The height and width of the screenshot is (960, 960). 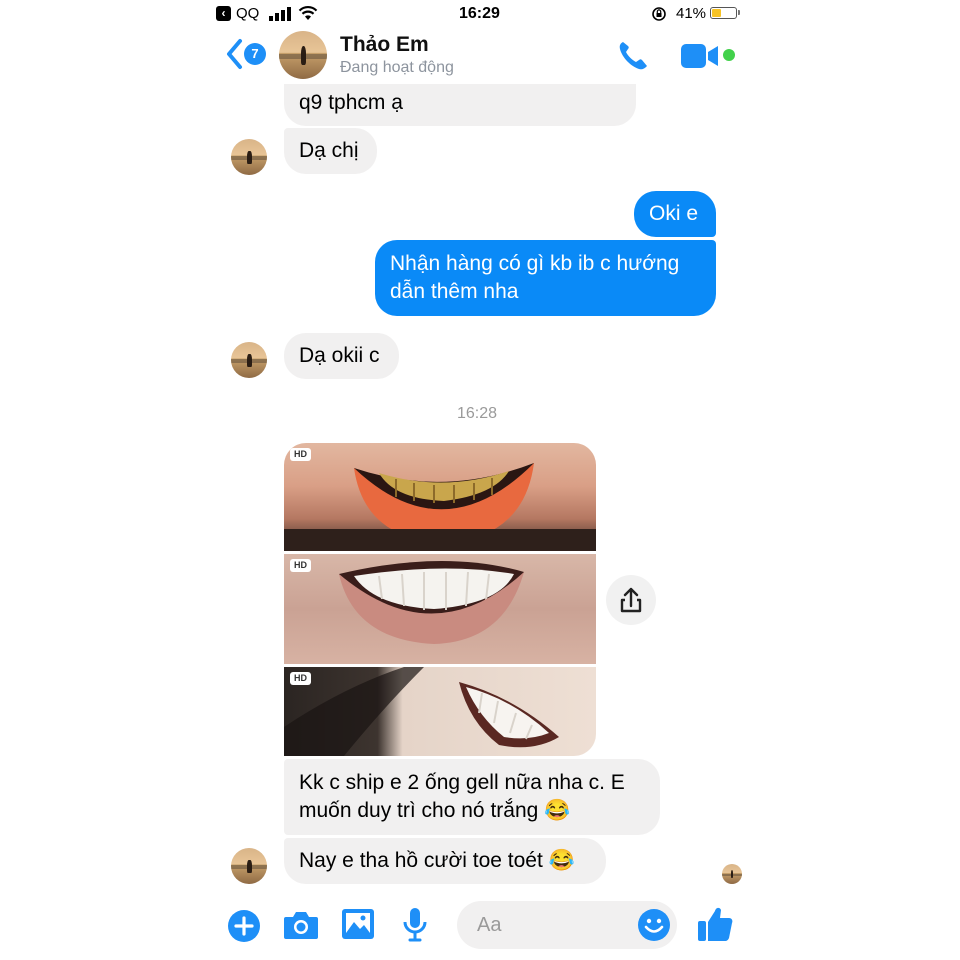 I want to click on chat-header: 7 Thảo Em Đang hoạt động, so click(x=480, y=56).